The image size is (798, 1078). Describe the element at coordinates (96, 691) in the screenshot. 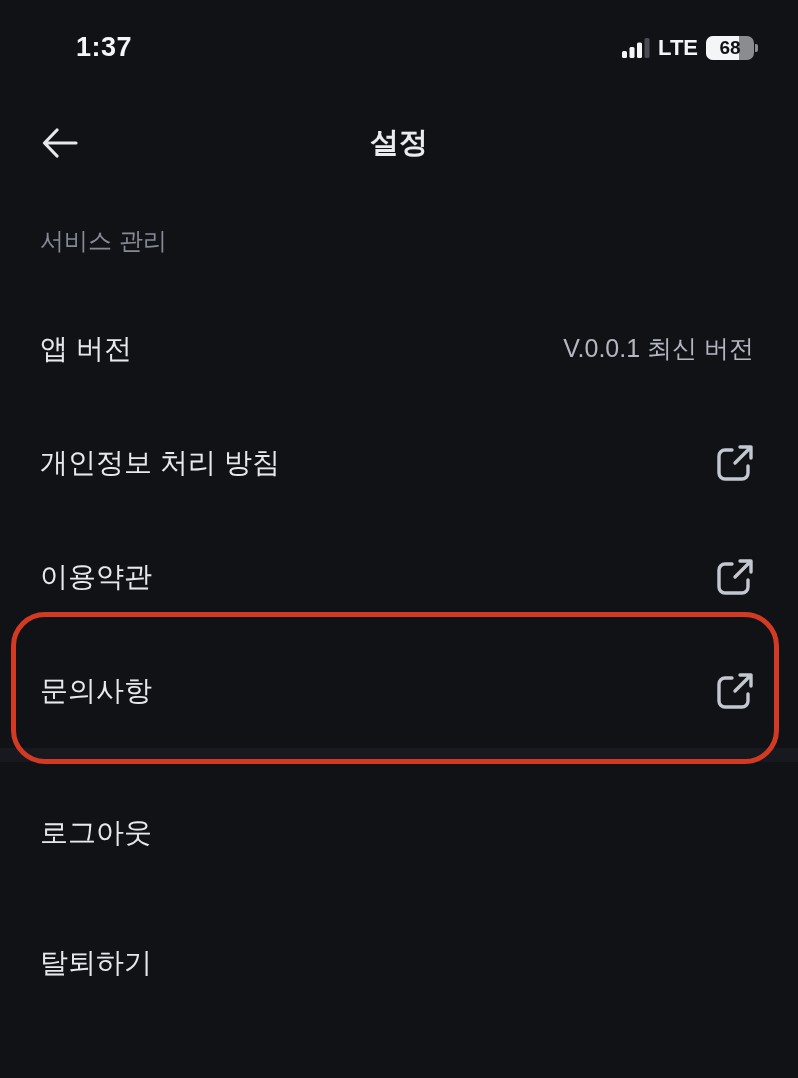

I see `settings-item: 문의사항` at that location.